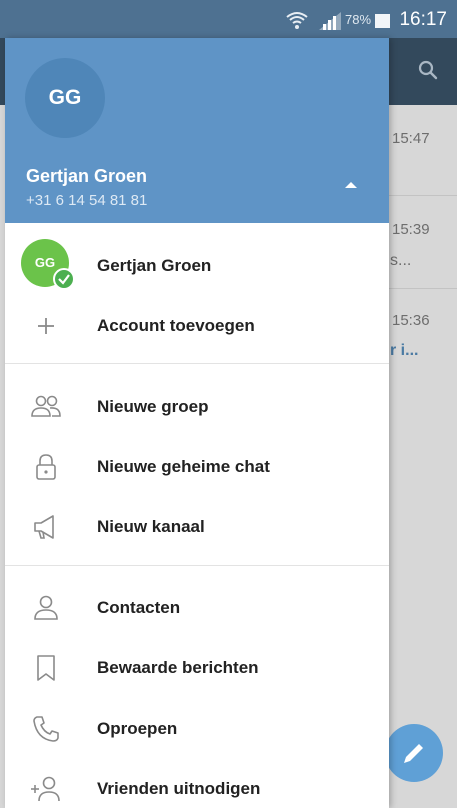 Image resolution: width=457 pixels, height=808 pixels. What do you see at coordinates (178, 667) in the screenshot?
I see `menu-label: Bewaarde berichten` at bounding box center [178, 667].